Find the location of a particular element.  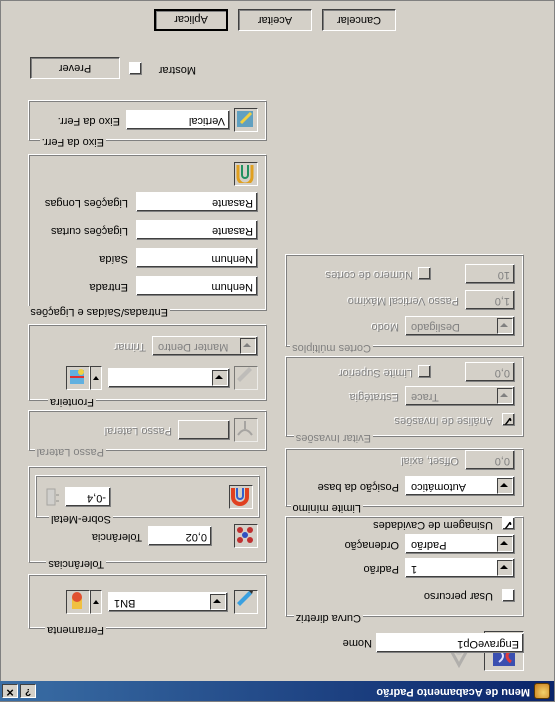

sobre-metal-lock-icon-button is located at coordinates (51, 497).